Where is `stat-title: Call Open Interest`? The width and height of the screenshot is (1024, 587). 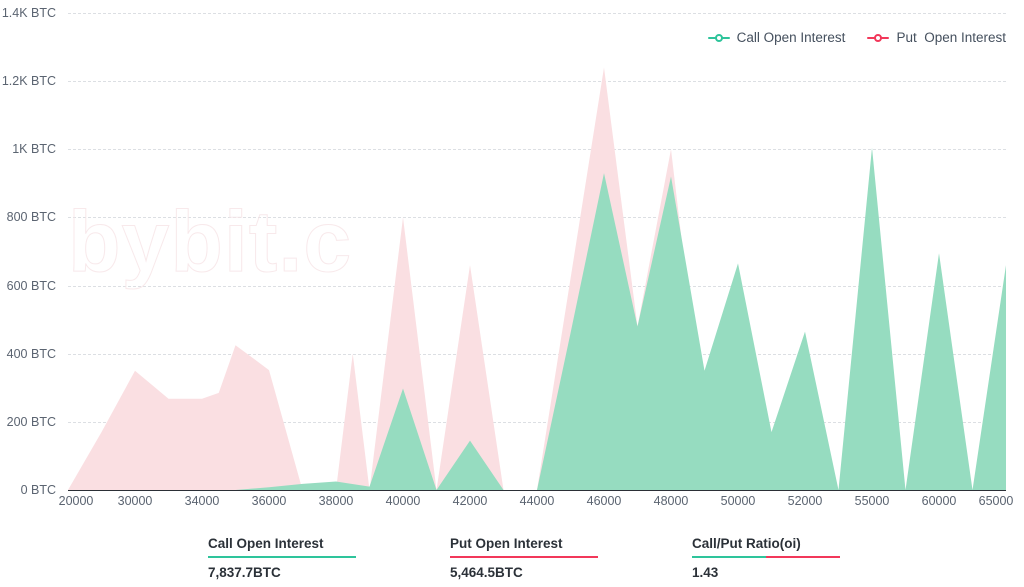
stat-title: Call Open Interest is located at coordinates (266, 543).